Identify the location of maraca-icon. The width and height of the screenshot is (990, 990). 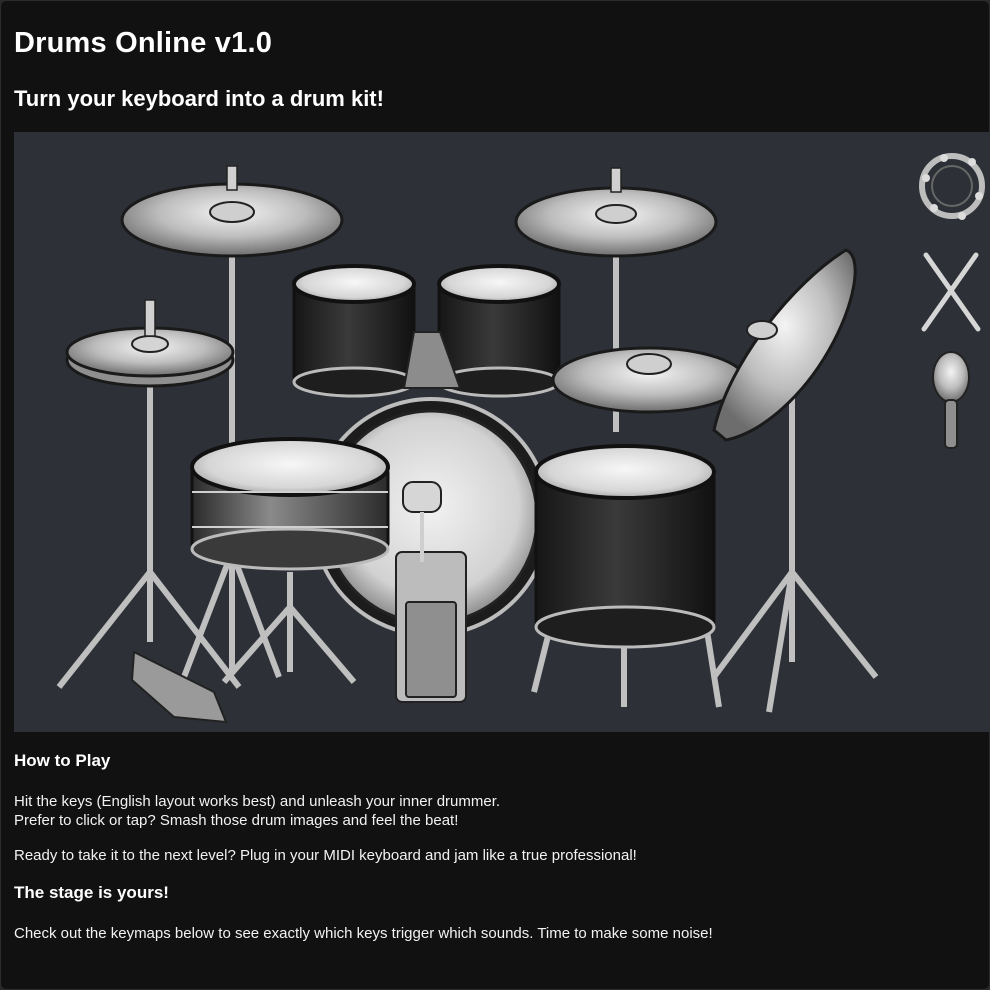
(951, 400).